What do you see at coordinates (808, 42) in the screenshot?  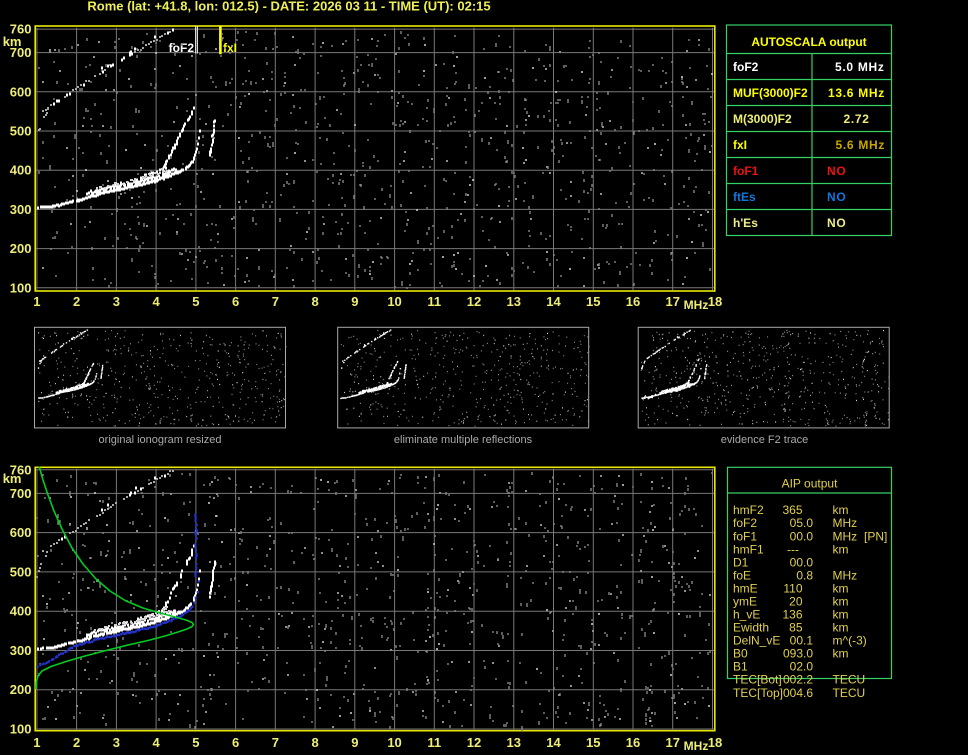 I see `svg-text: AUTOSCALA output` at bounding box center [808, 42].